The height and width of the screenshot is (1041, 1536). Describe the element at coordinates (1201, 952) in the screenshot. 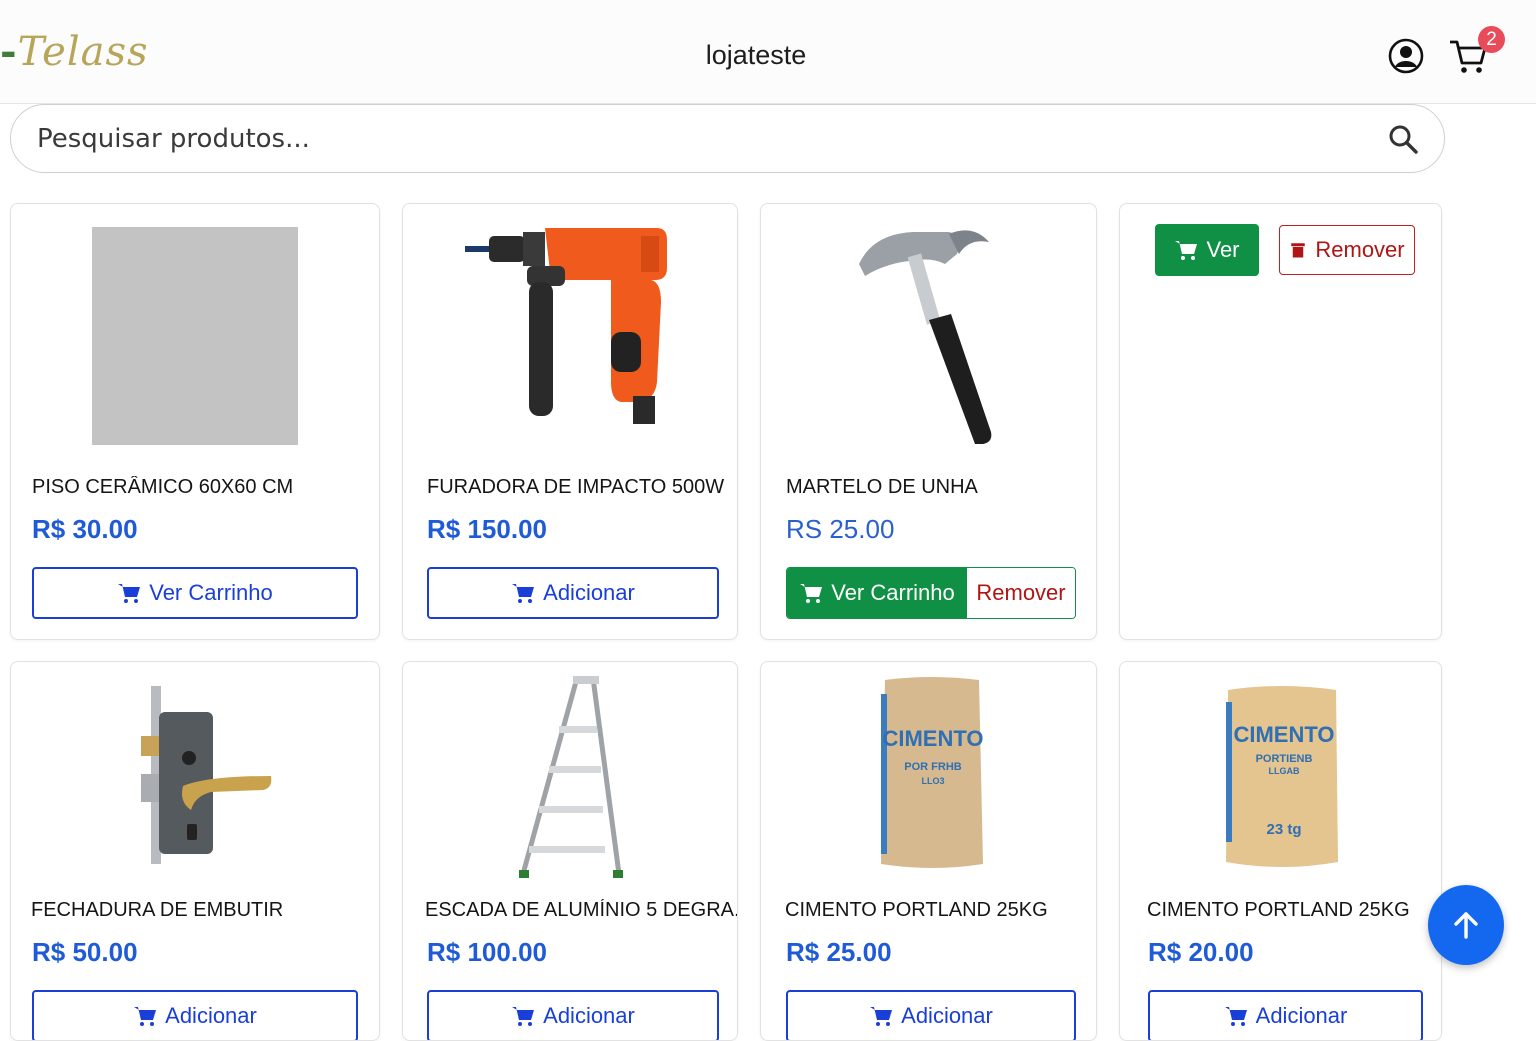

I see `product-price: R$ 20.00` at that location.